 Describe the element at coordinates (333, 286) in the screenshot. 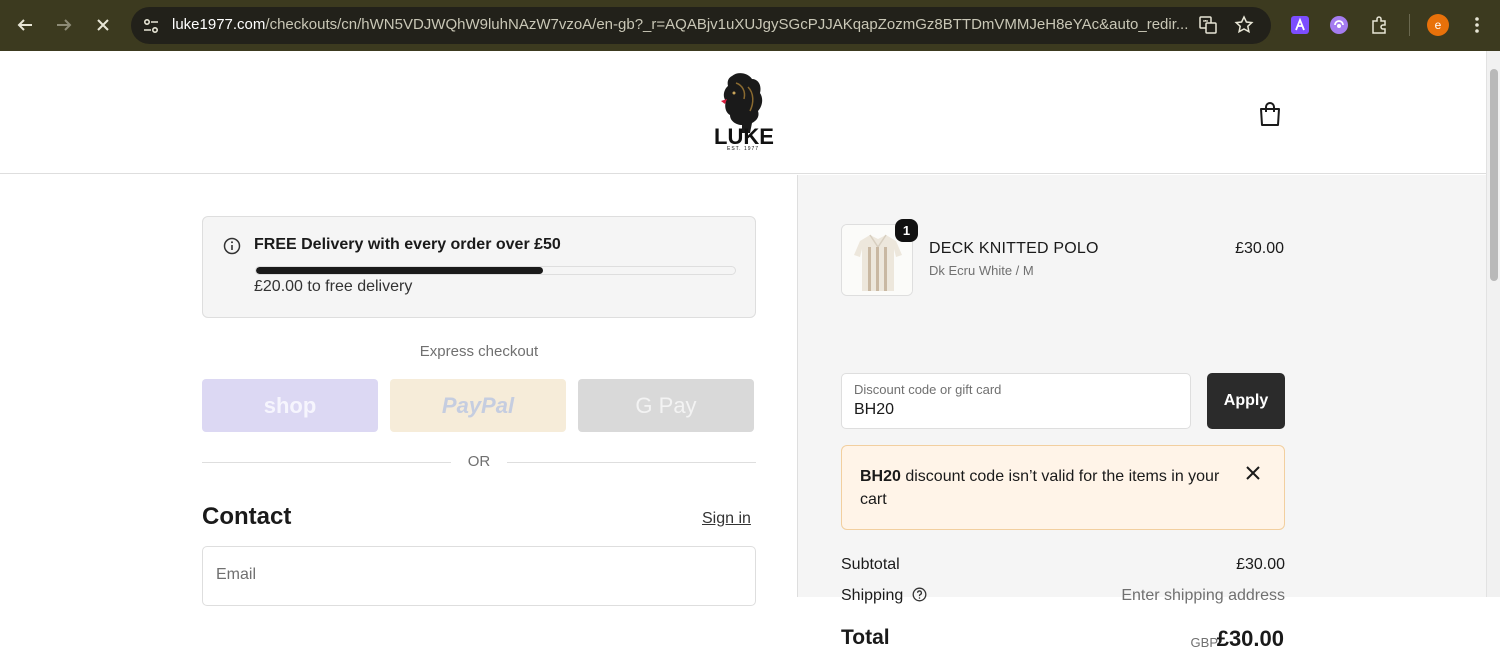

I see `free-delivery-remaining: £20.00 to free delivery` at that location.